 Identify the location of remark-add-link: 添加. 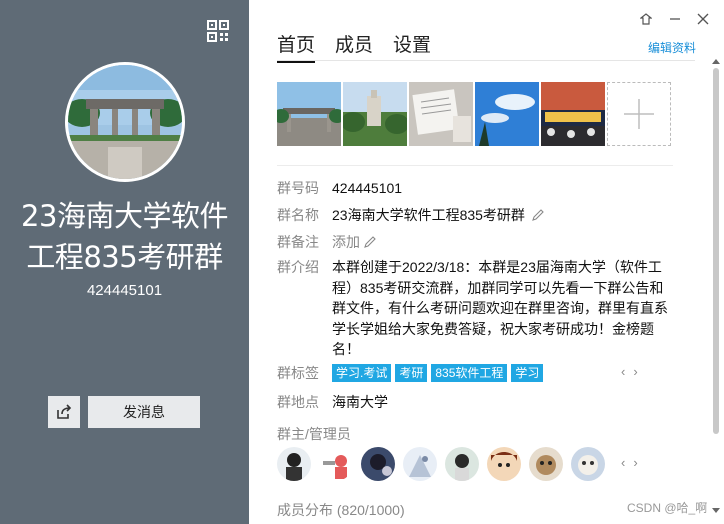
(346, 242).